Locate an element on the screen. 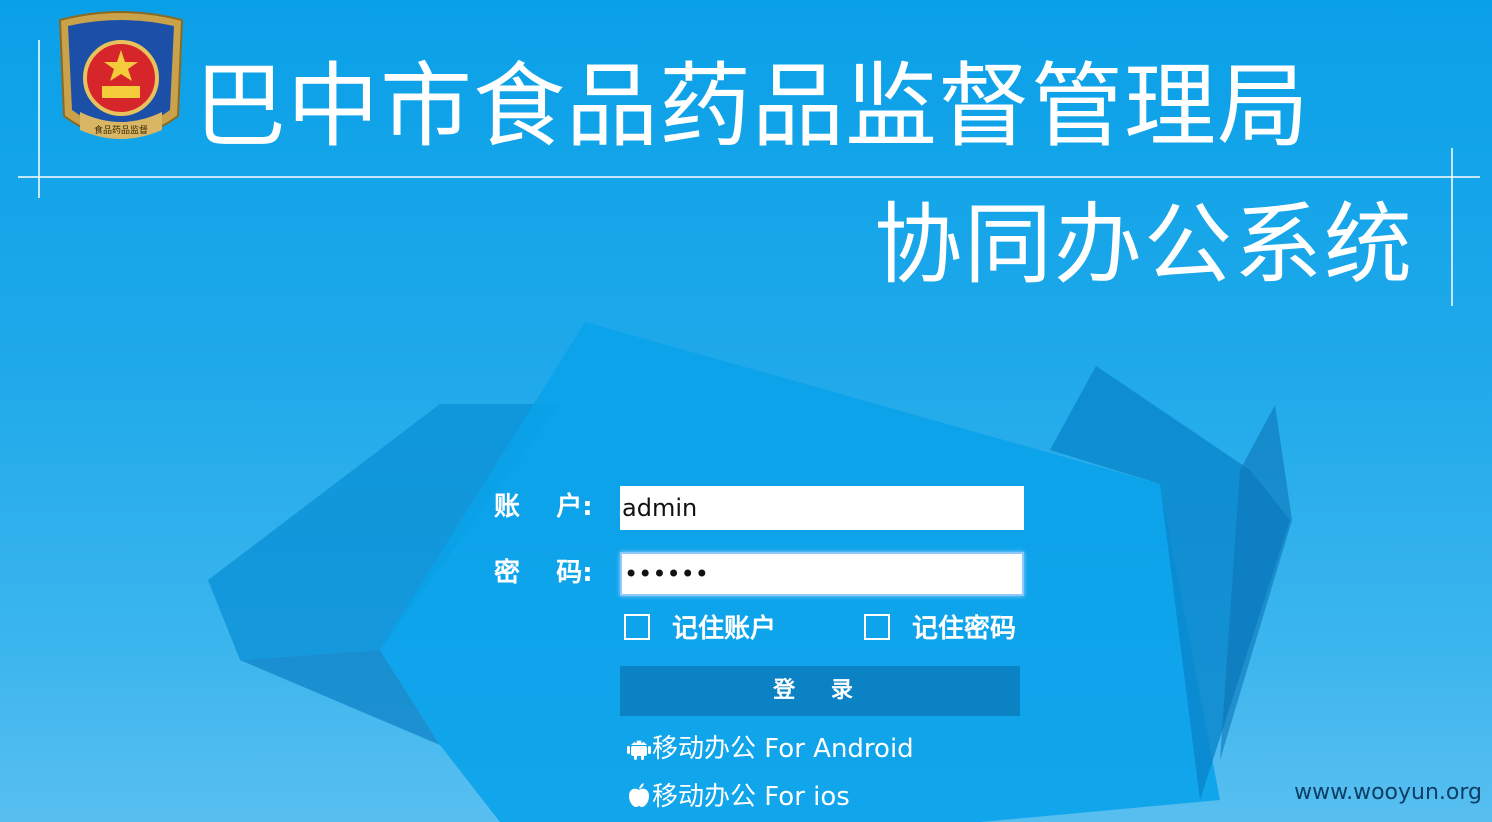  remember-password-label: 记住密码 is located at coordinates (964, 629).